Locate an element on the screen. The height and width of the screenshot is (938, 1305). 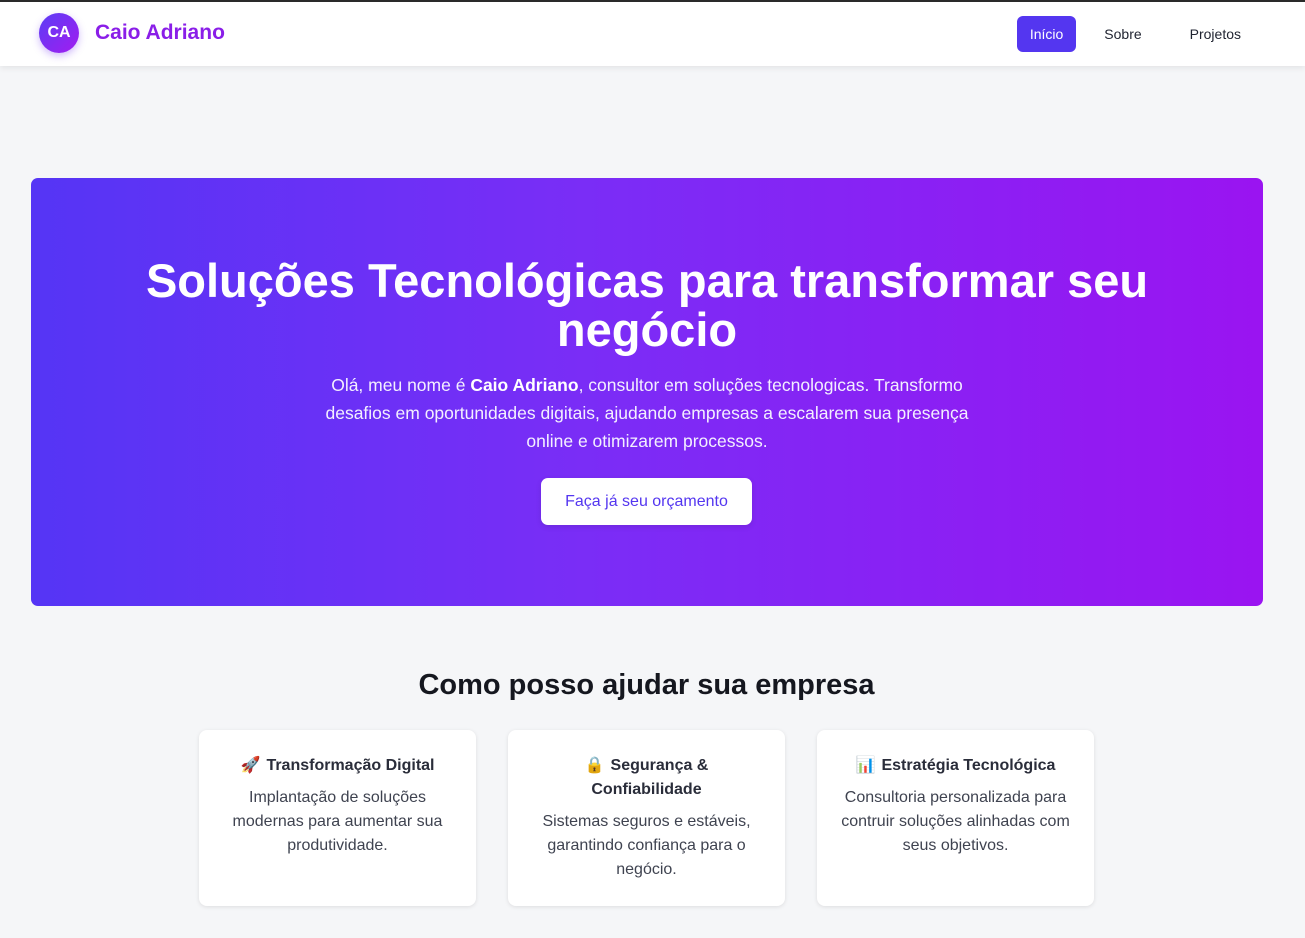
brand: CA Caio Adriano is located at coordinates (132, 33).